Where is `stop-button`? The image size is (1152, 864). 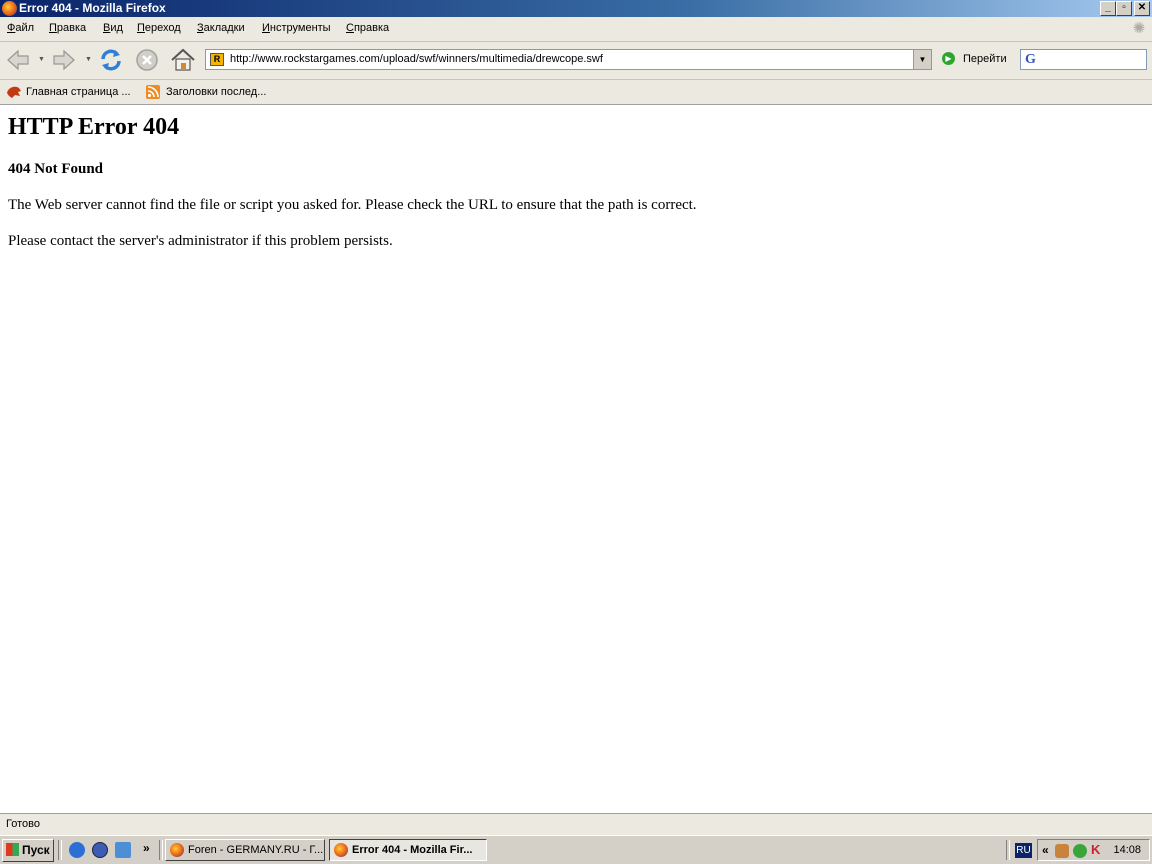
stop-button is located at coordinates (147, 60).